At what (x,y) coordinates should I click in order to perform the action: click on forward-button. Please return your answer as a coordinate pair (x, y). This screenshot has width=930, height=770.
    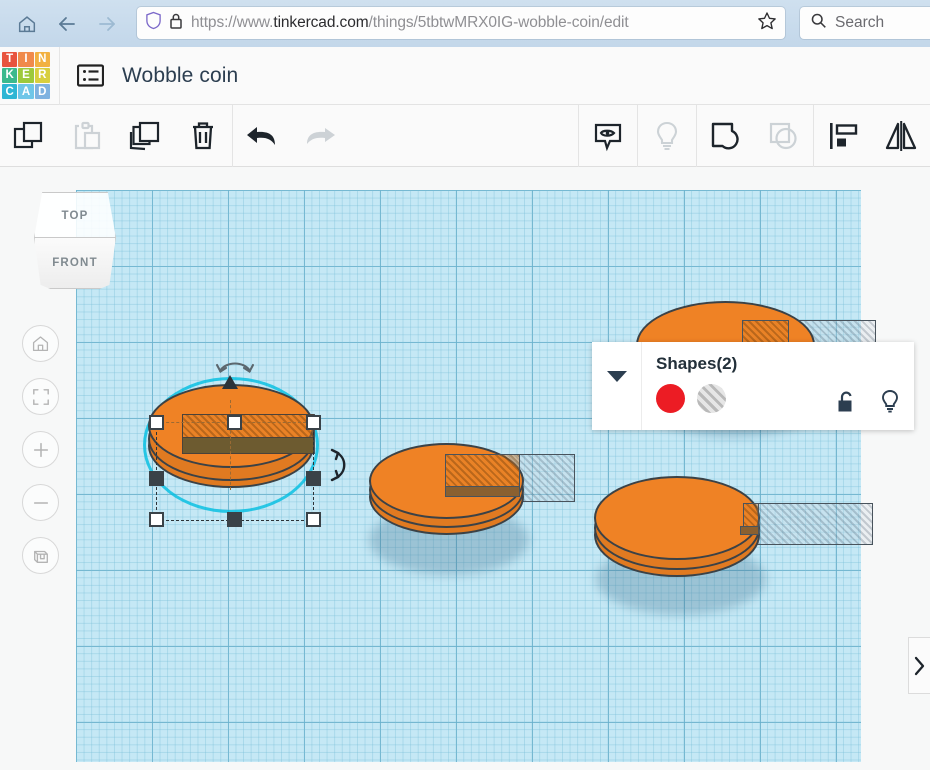
    Looking at the image, I should click on (107, 24).